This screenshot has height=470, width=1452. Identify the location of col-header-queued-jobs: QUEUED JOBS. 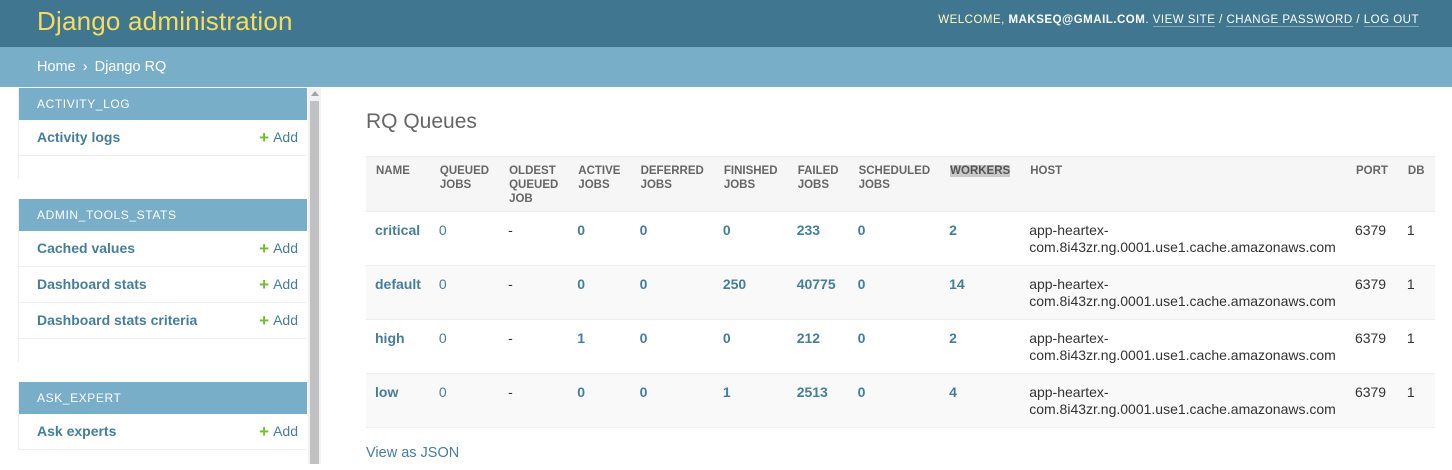
(464, 184).